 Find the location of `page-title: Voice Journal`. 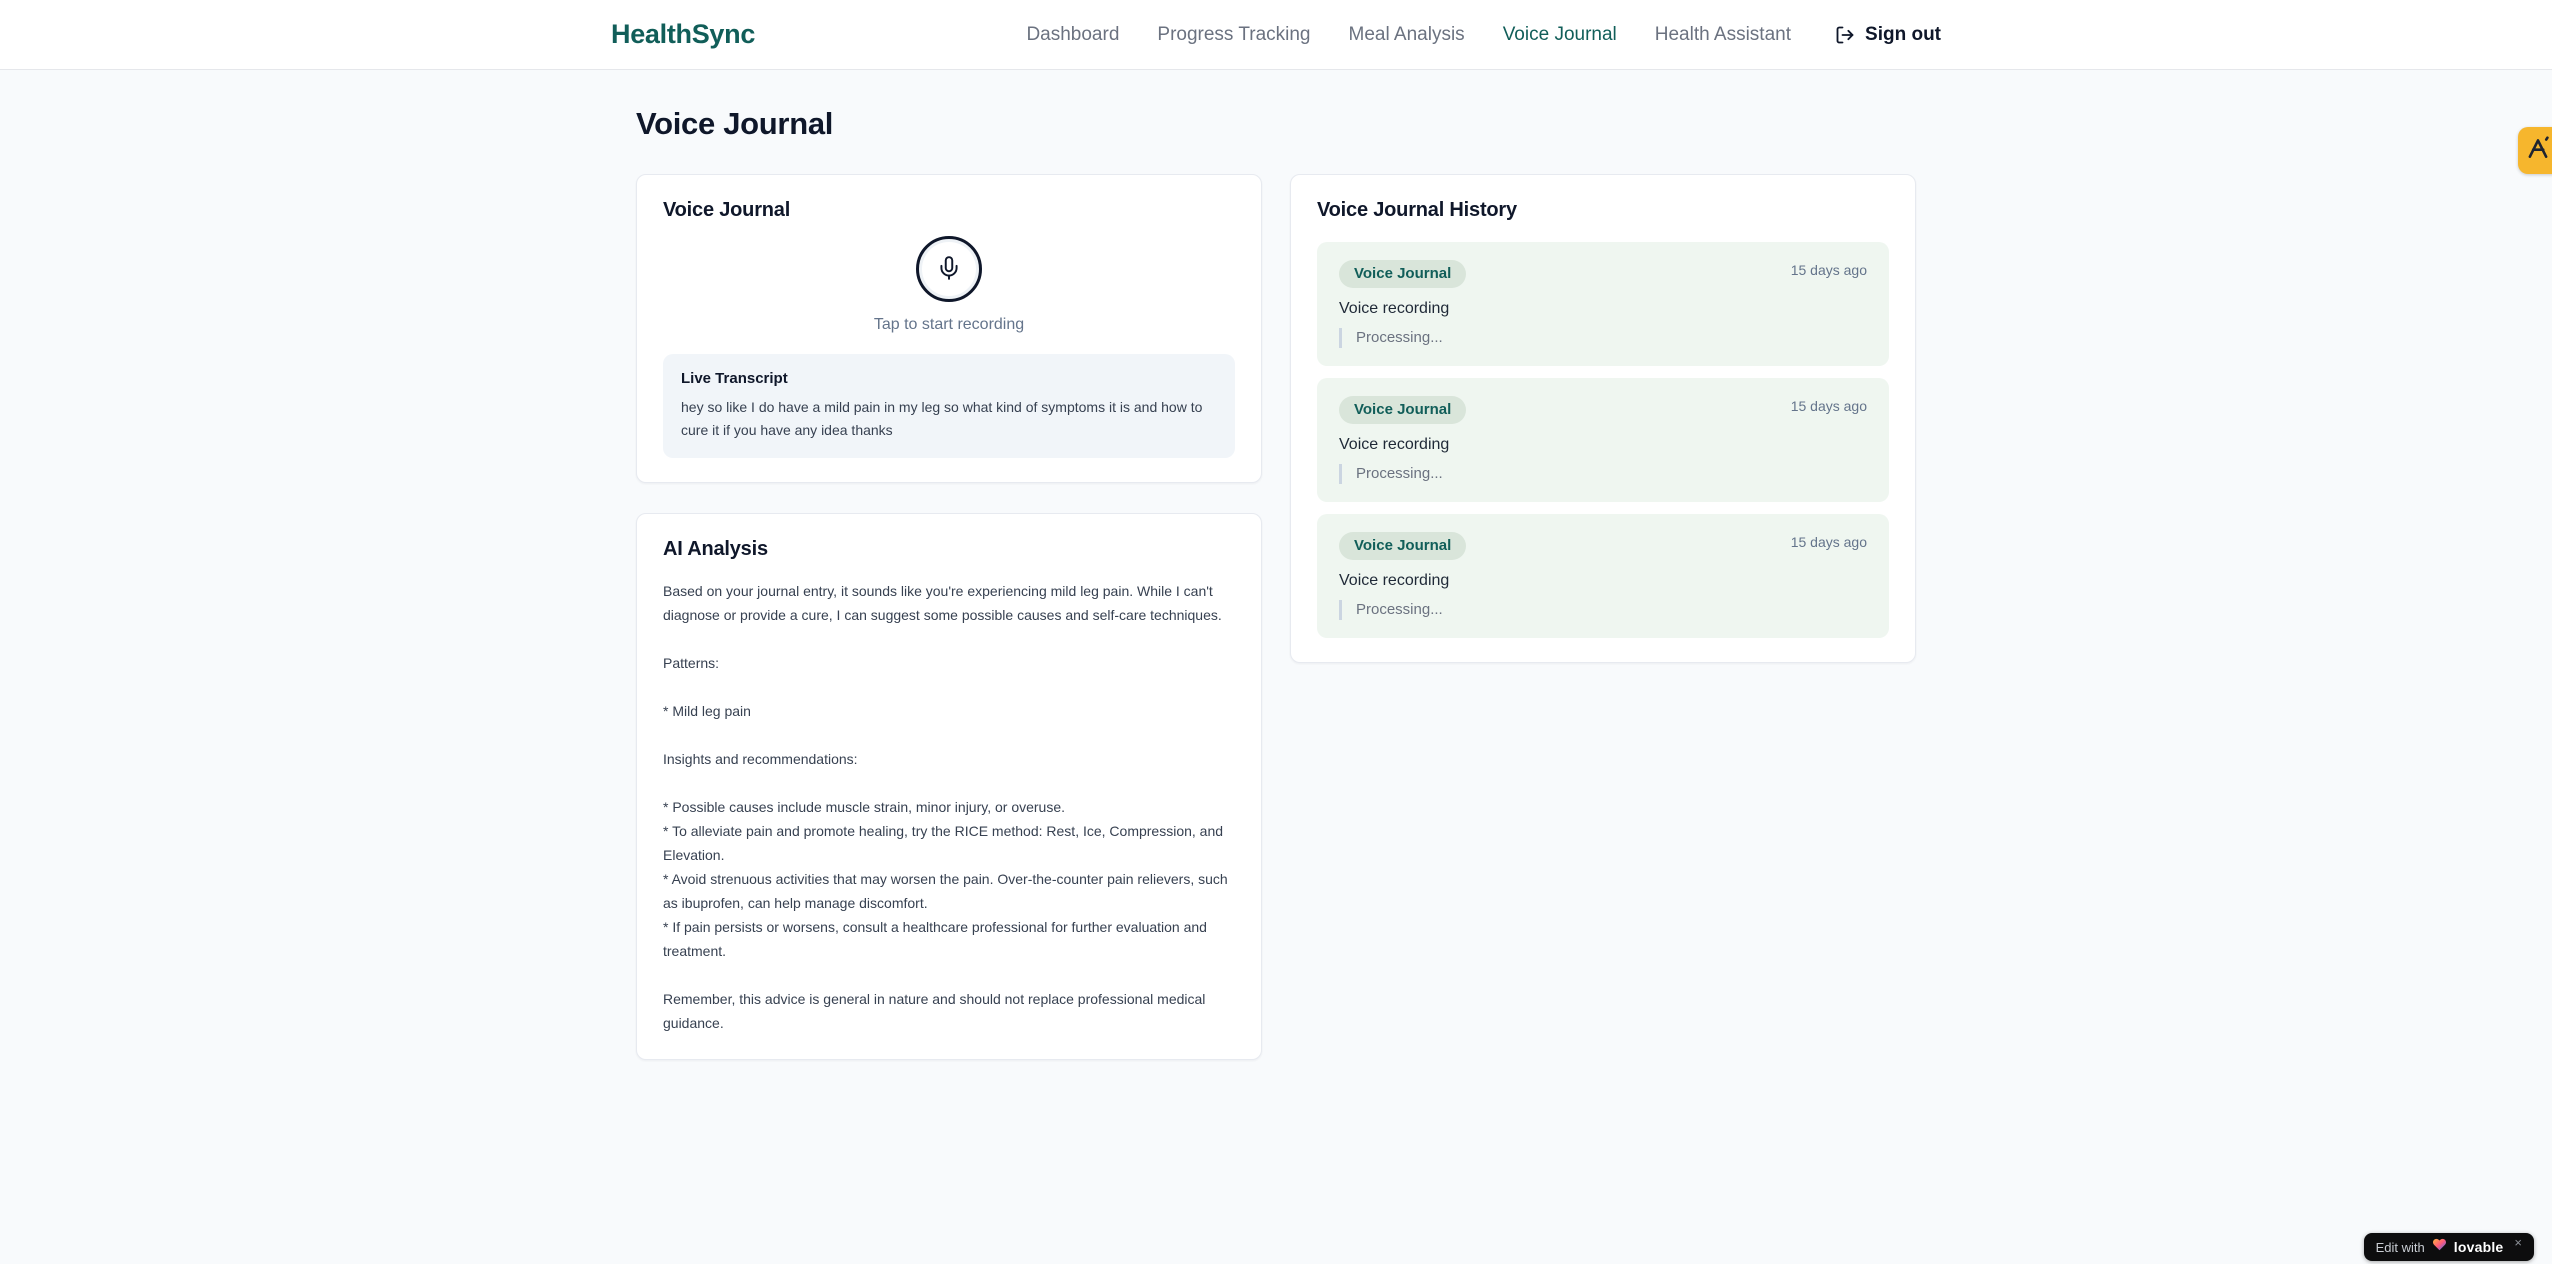

page-title: Voice Journal is located at coordinates (735, 123).